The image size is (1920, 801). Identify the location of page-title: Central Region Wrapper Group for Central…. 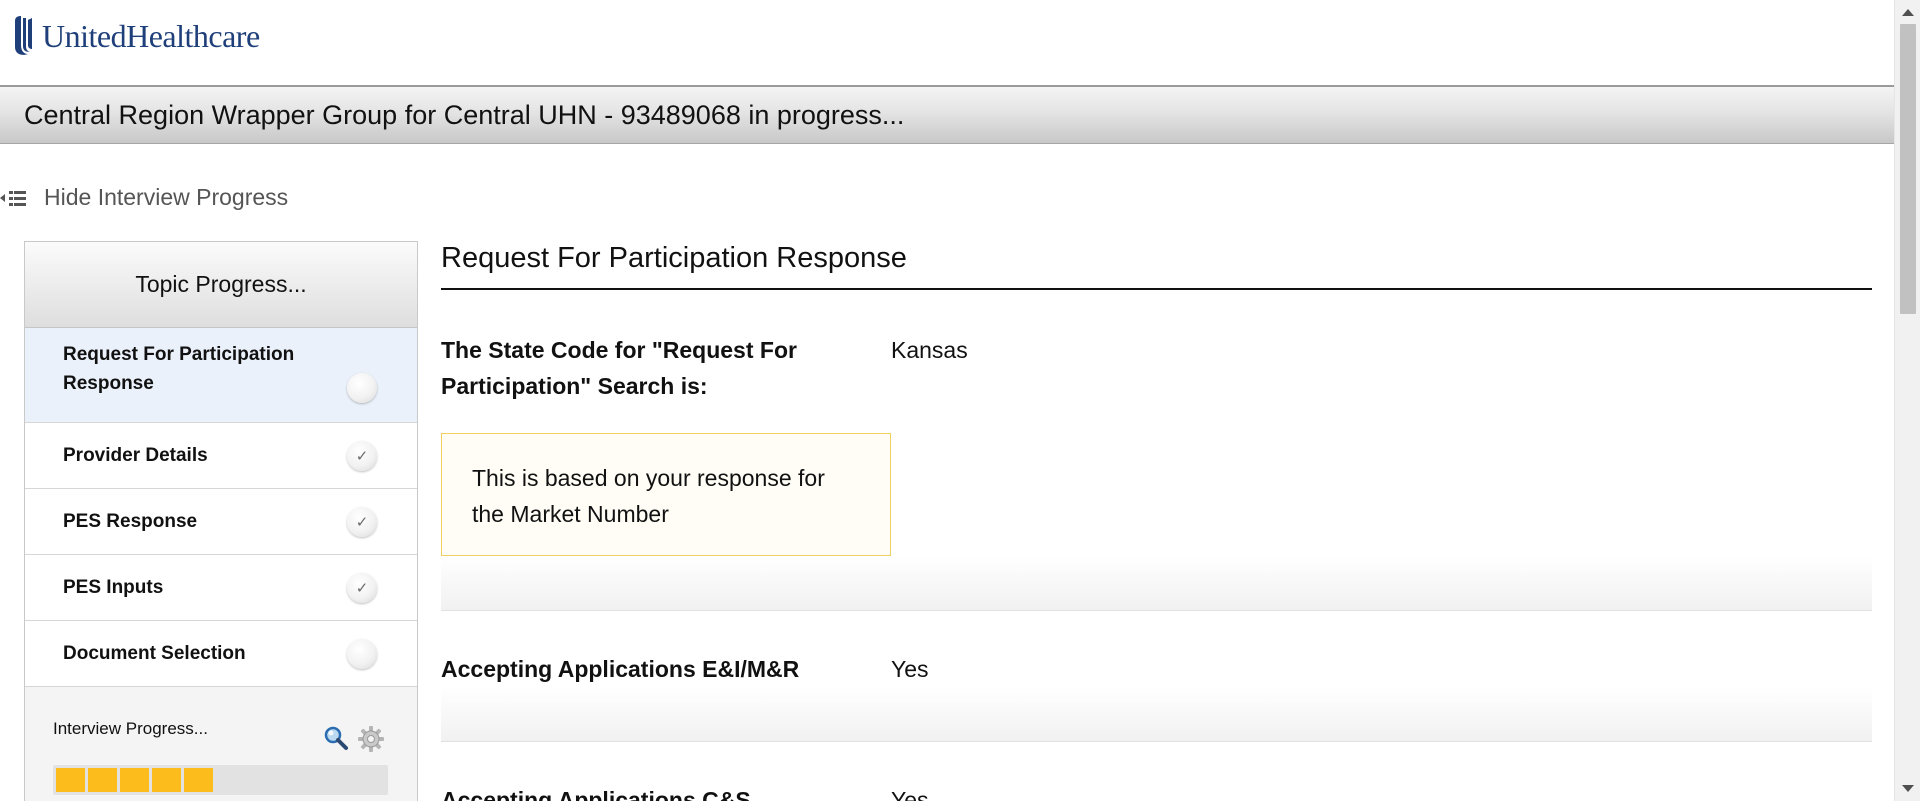
(464, 115).